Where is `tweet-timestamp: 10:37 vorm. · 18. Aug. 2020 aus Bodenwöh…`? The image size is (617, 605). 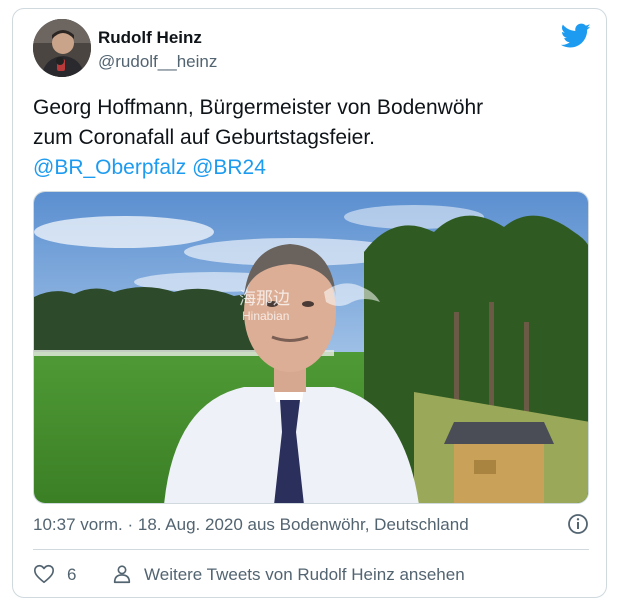
tweet-timestamp: 10:37 vorm. · 18. Aug. 2020 aus Bodenwöh… is located at coordinates (251, 525).